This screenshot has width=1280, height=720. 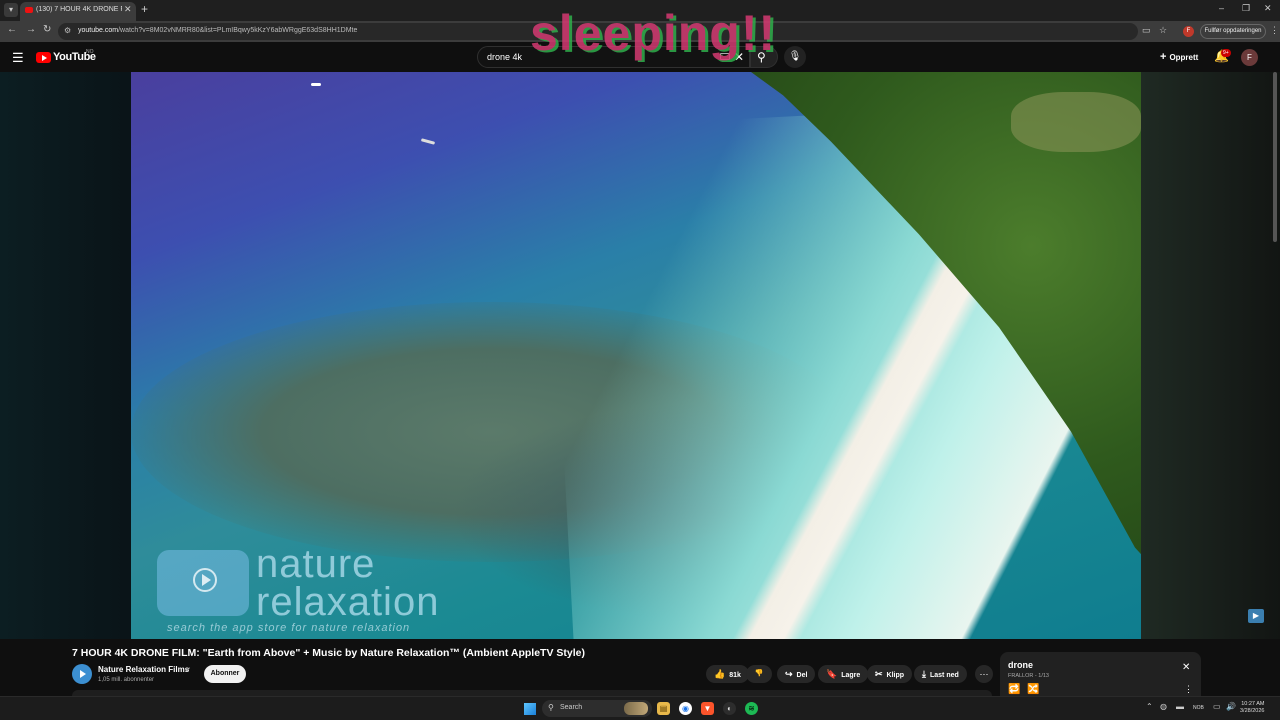 I want to click on thumbs-down-icon: 👎, so click(x=759, y=673).